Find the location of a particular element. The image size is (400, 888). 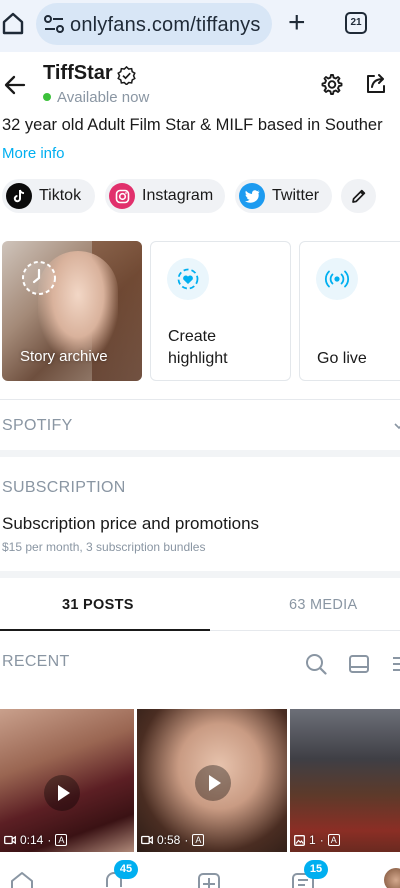

active-tab-indicator is located at coordinates (105, 630).